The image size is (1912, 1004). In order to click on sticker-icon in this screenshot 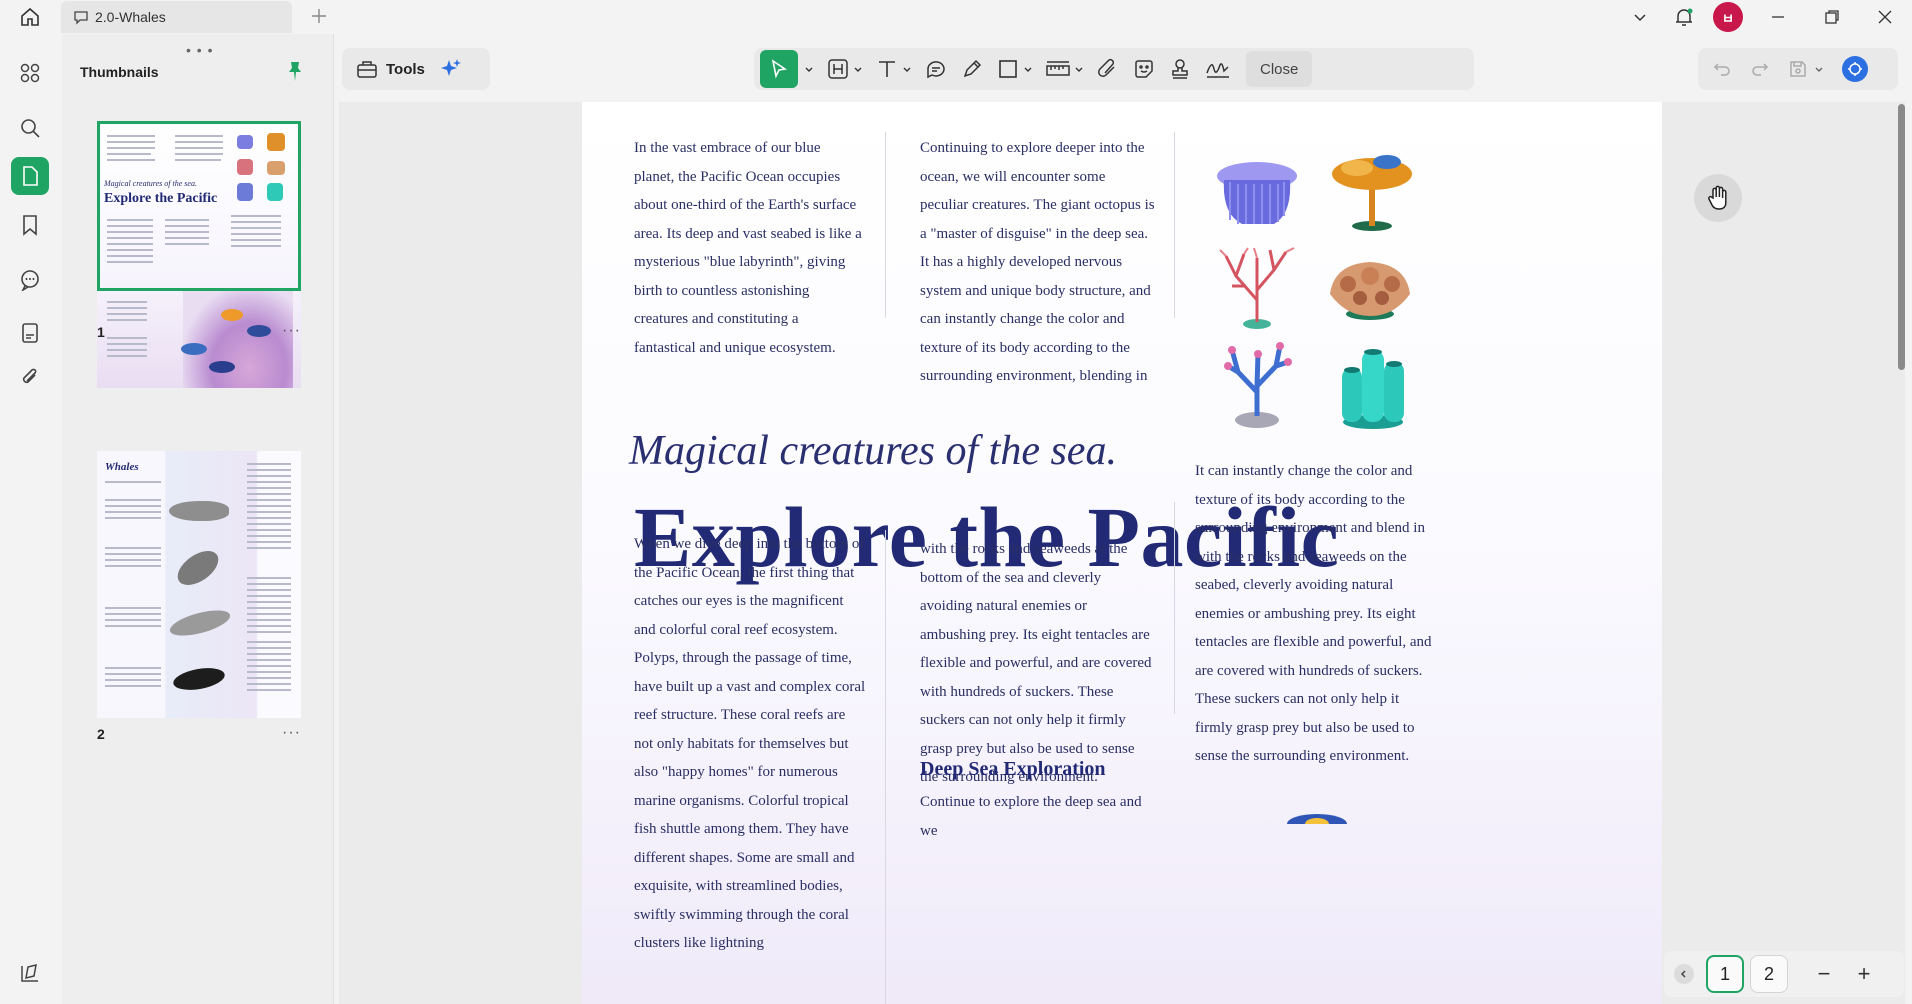, I will do `click(1144, 69)`.